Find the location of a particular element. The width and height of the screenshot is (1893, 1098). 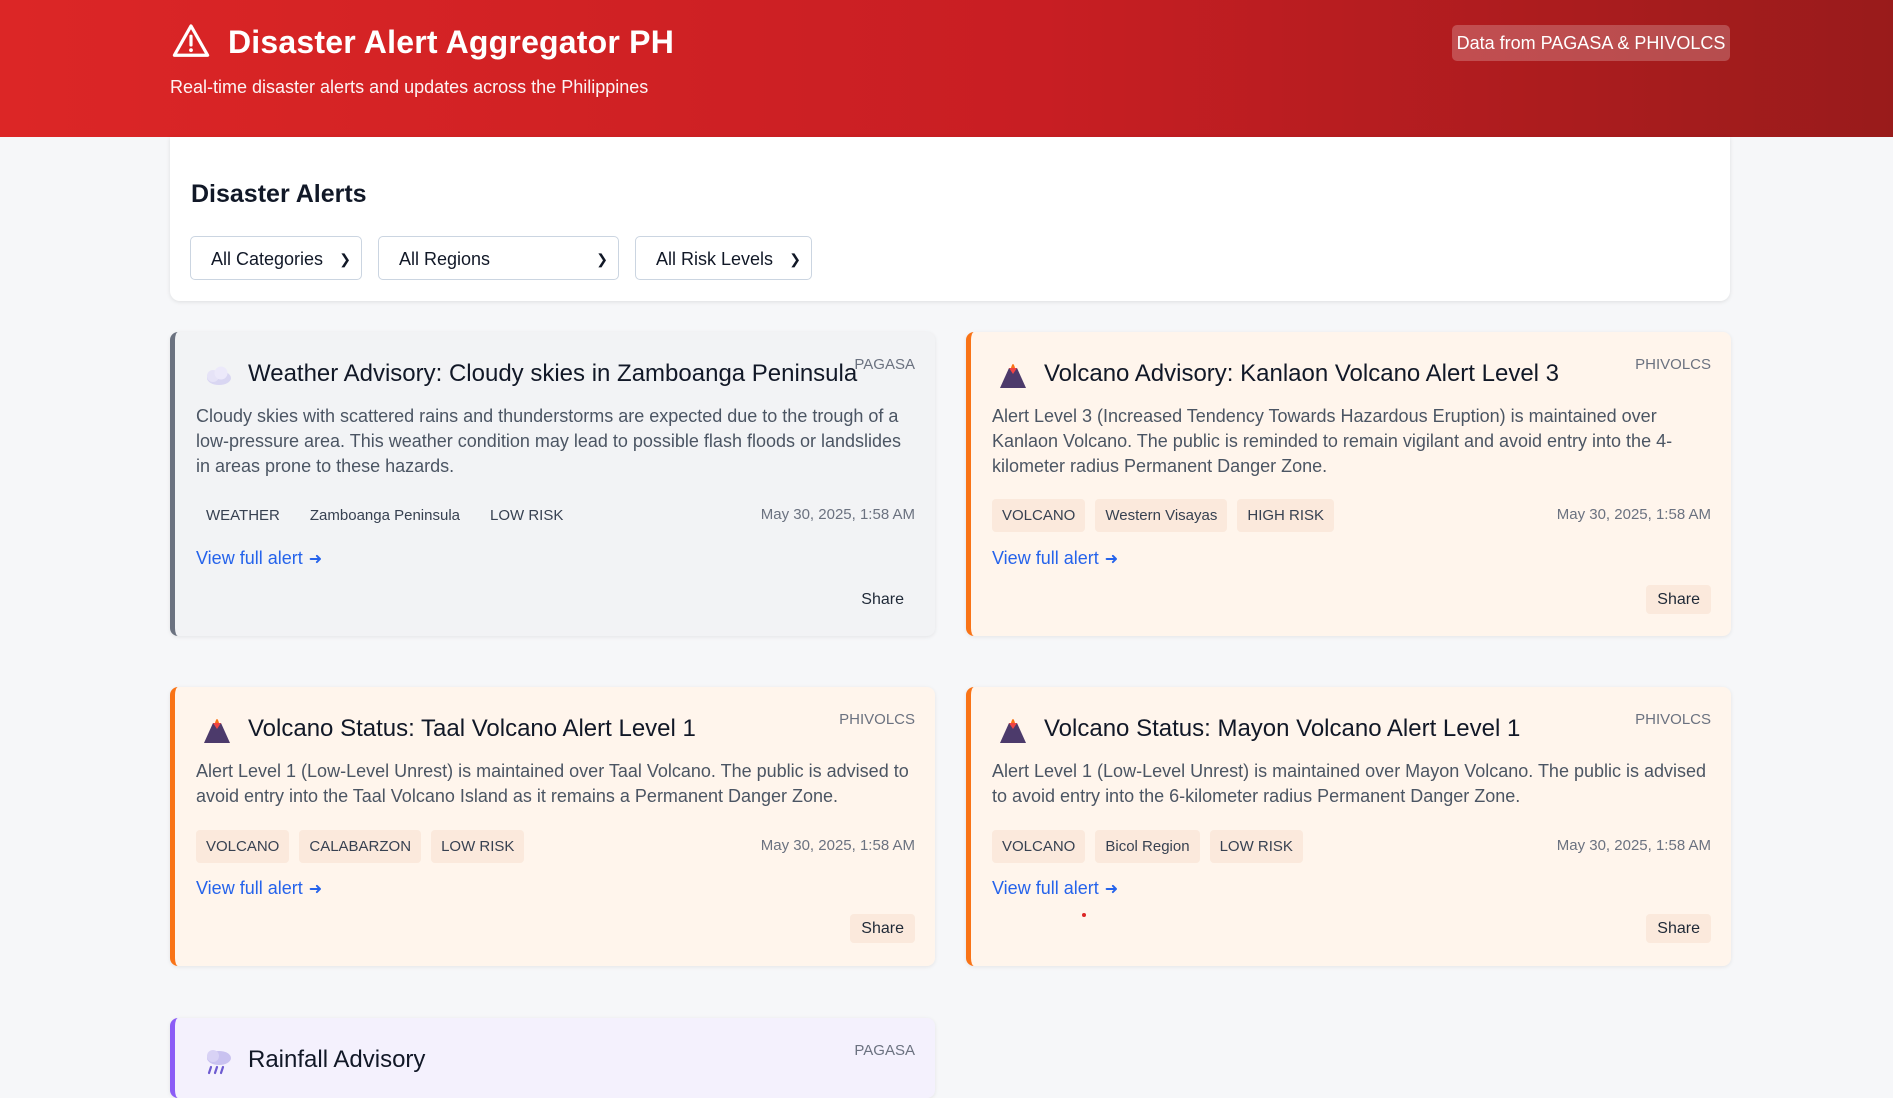

risk-select-value: All Risk Levels is located at coordinates (715, 259).